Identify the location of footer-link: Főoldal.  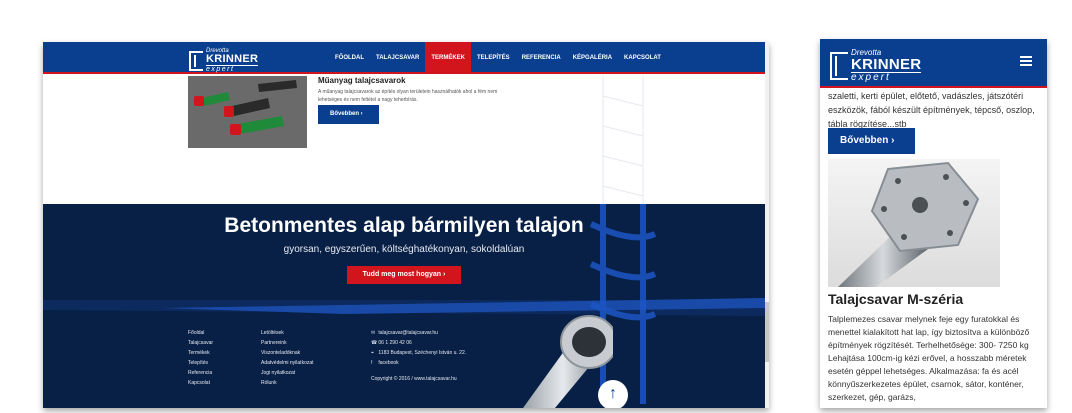
(200, 333).